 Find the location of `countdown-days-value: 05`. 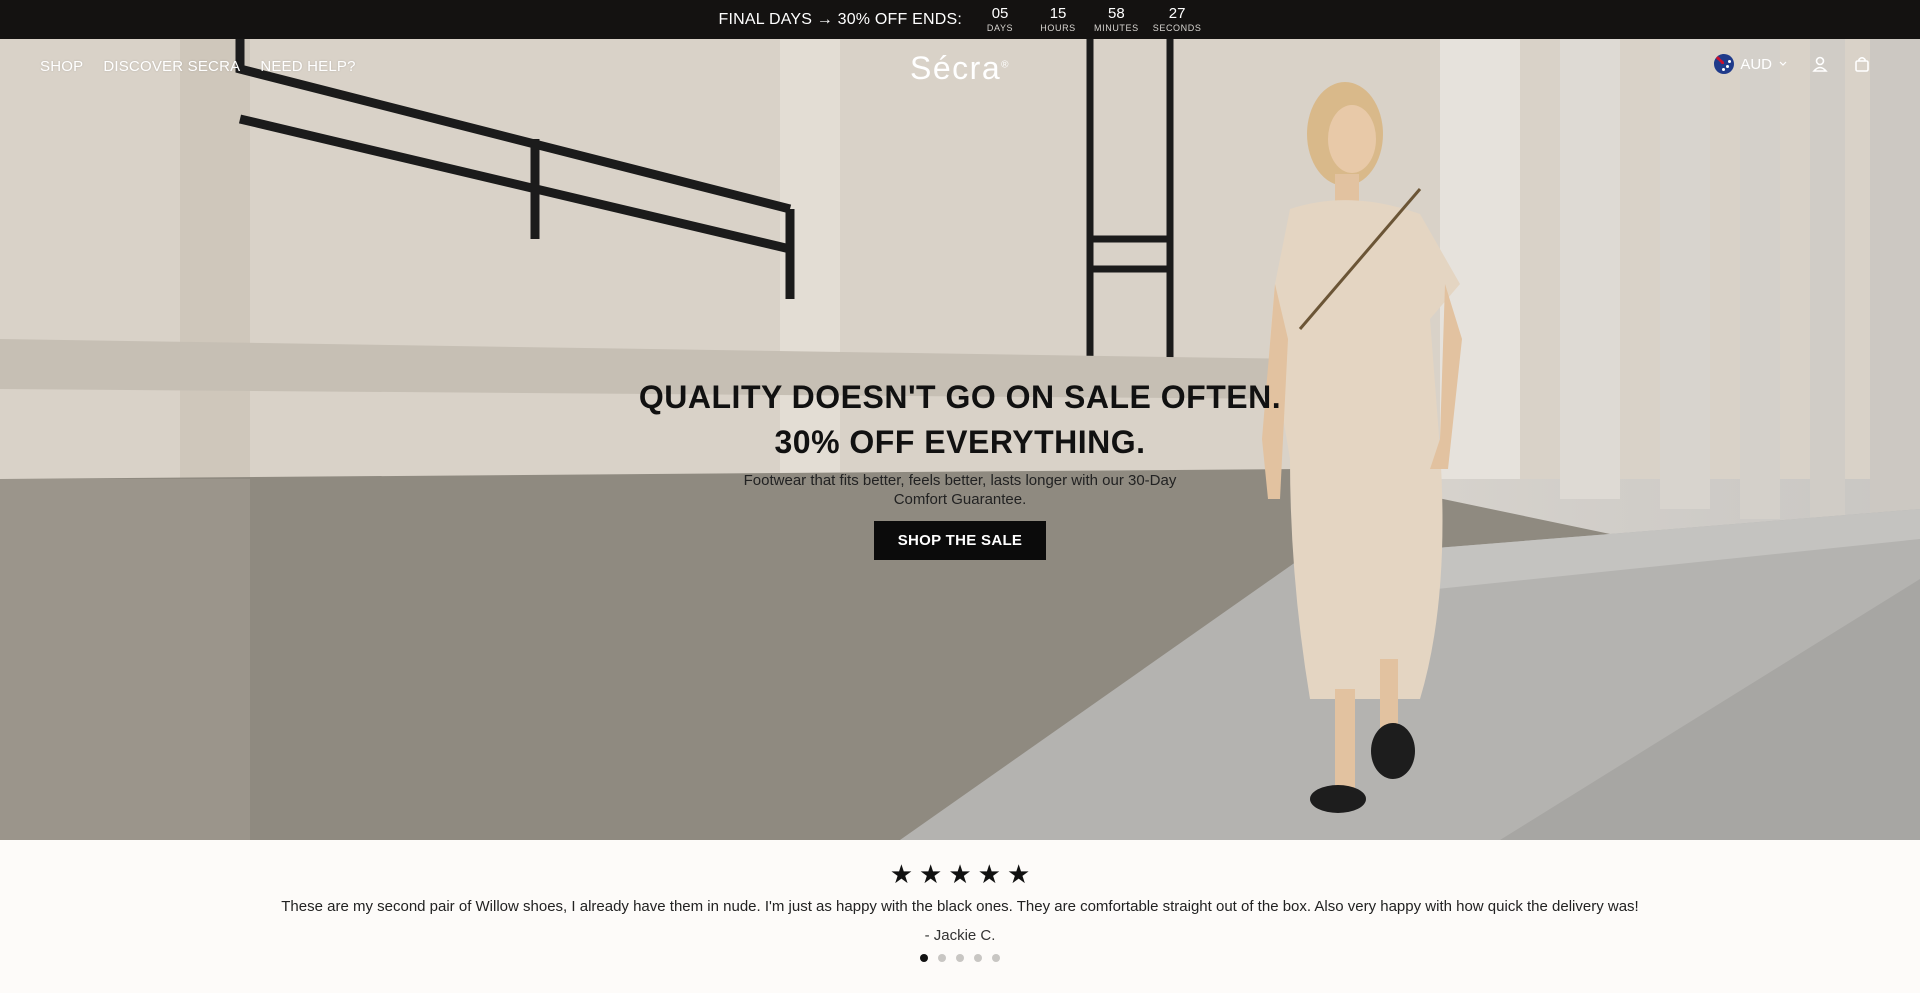

countdown-days-value: 05 is located at coordinates (1000, 13).